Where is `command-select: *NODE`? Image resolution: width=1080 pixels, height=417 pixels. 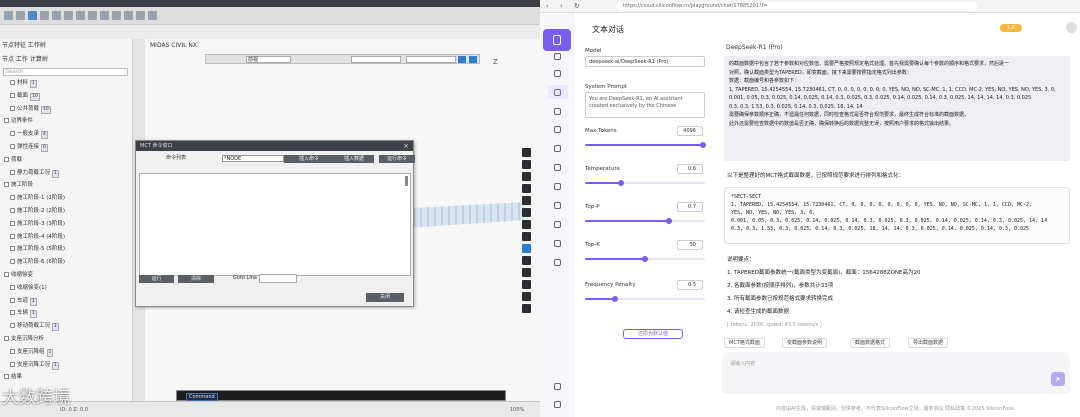 command-select: *NODE is located at coordinates (253, 158).